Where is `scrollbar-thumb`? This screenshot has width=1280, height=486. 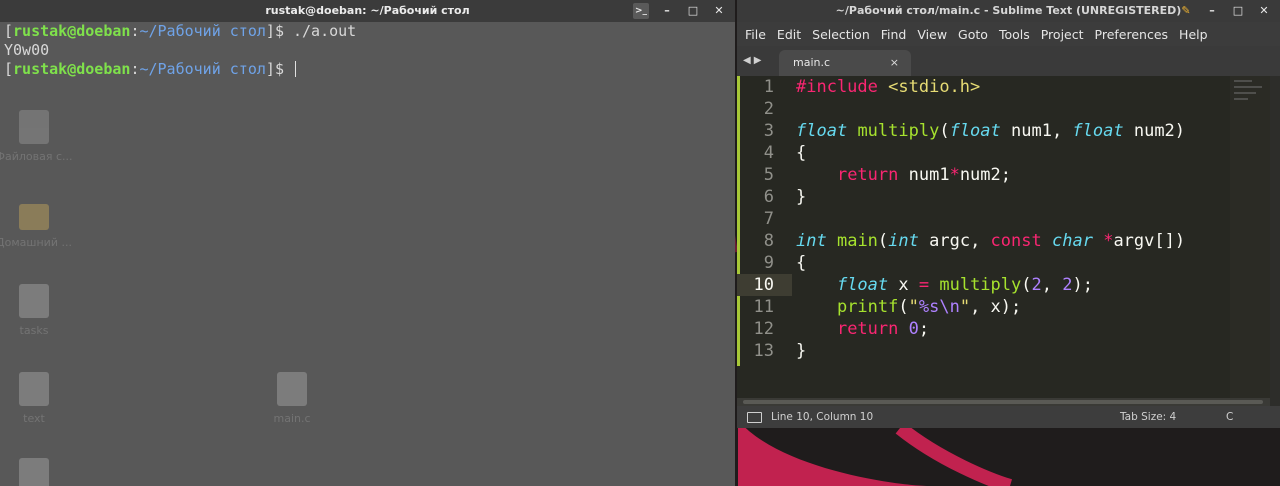
scrollbar-thumb is located at coordinates (1003, 402).